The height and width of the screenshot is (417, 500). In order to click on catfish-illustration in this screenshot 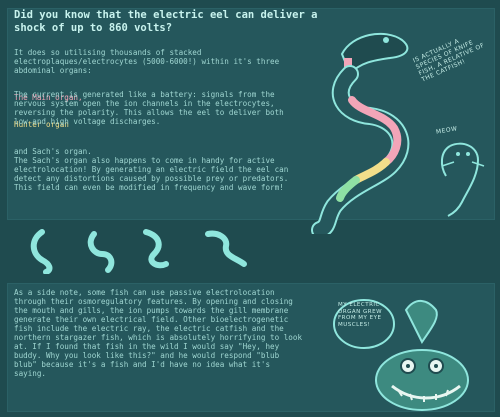, I will do `click(462, 179)`.